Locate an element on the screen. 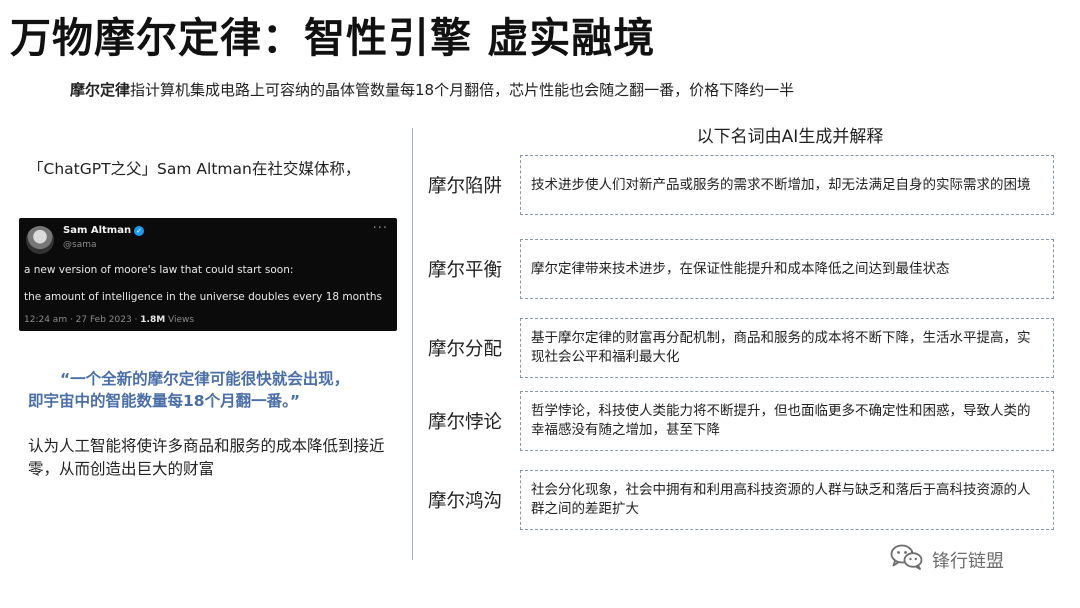 This screenshot has width=1080, height=608. tweet-handle: @sama is located at coordinates (80, 245).